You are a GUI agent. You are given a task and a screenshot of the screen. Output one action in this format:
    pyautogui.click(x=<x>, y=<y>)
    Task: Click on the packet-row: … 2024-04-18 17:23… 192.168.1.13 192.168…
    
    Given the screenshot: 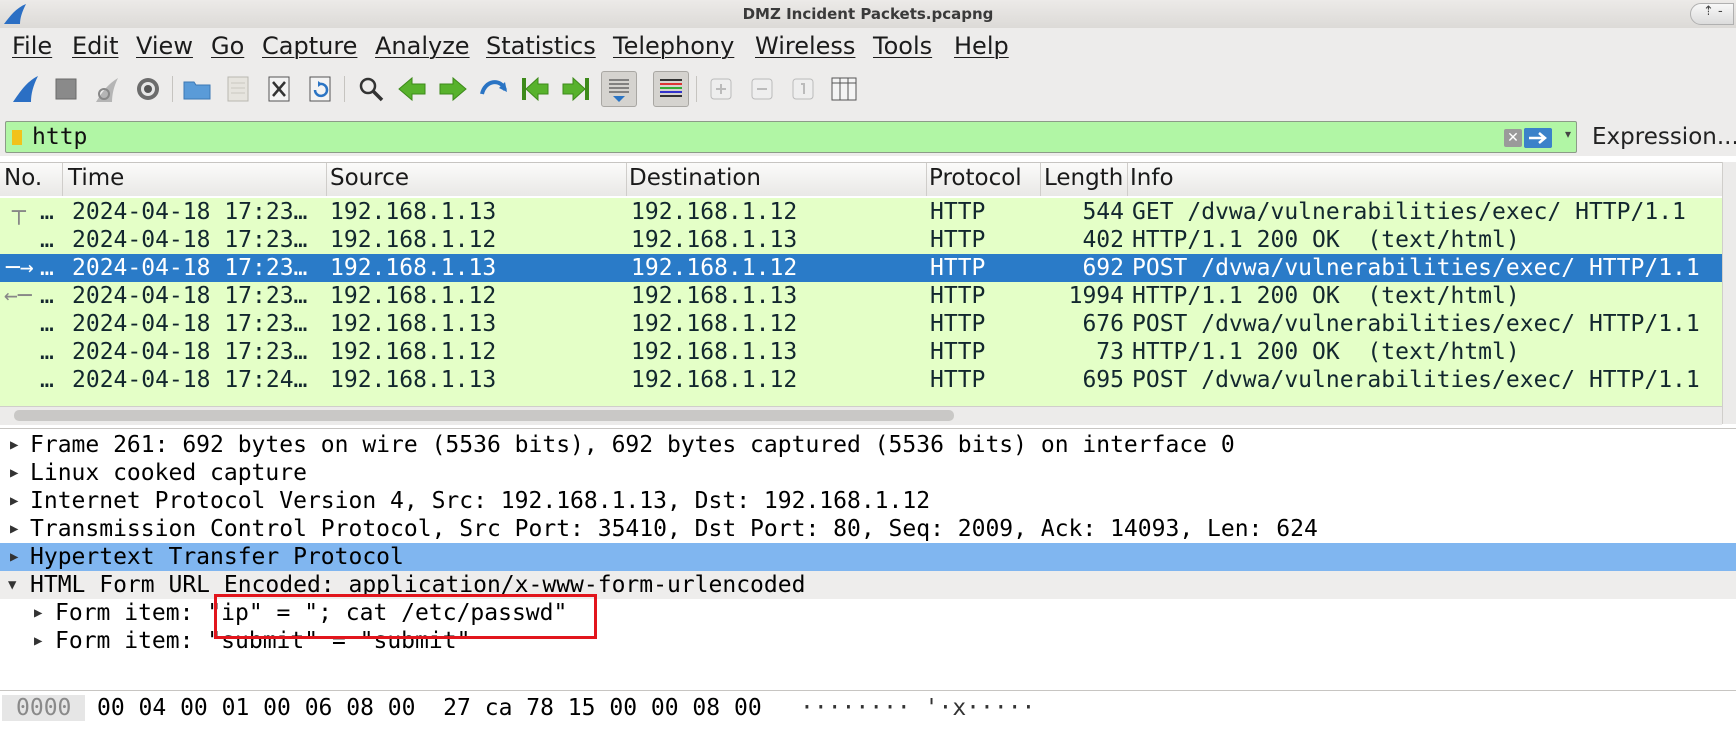 What is the action you would take?
    pyautogui.click(x=861, y=324)
    